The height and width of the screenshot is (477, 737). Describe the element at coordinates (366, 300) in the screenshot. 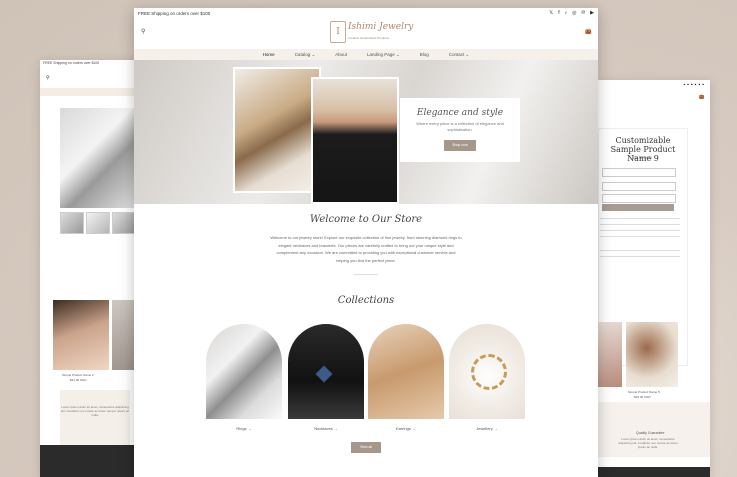

I see `collections-heading: Collections` at that location.